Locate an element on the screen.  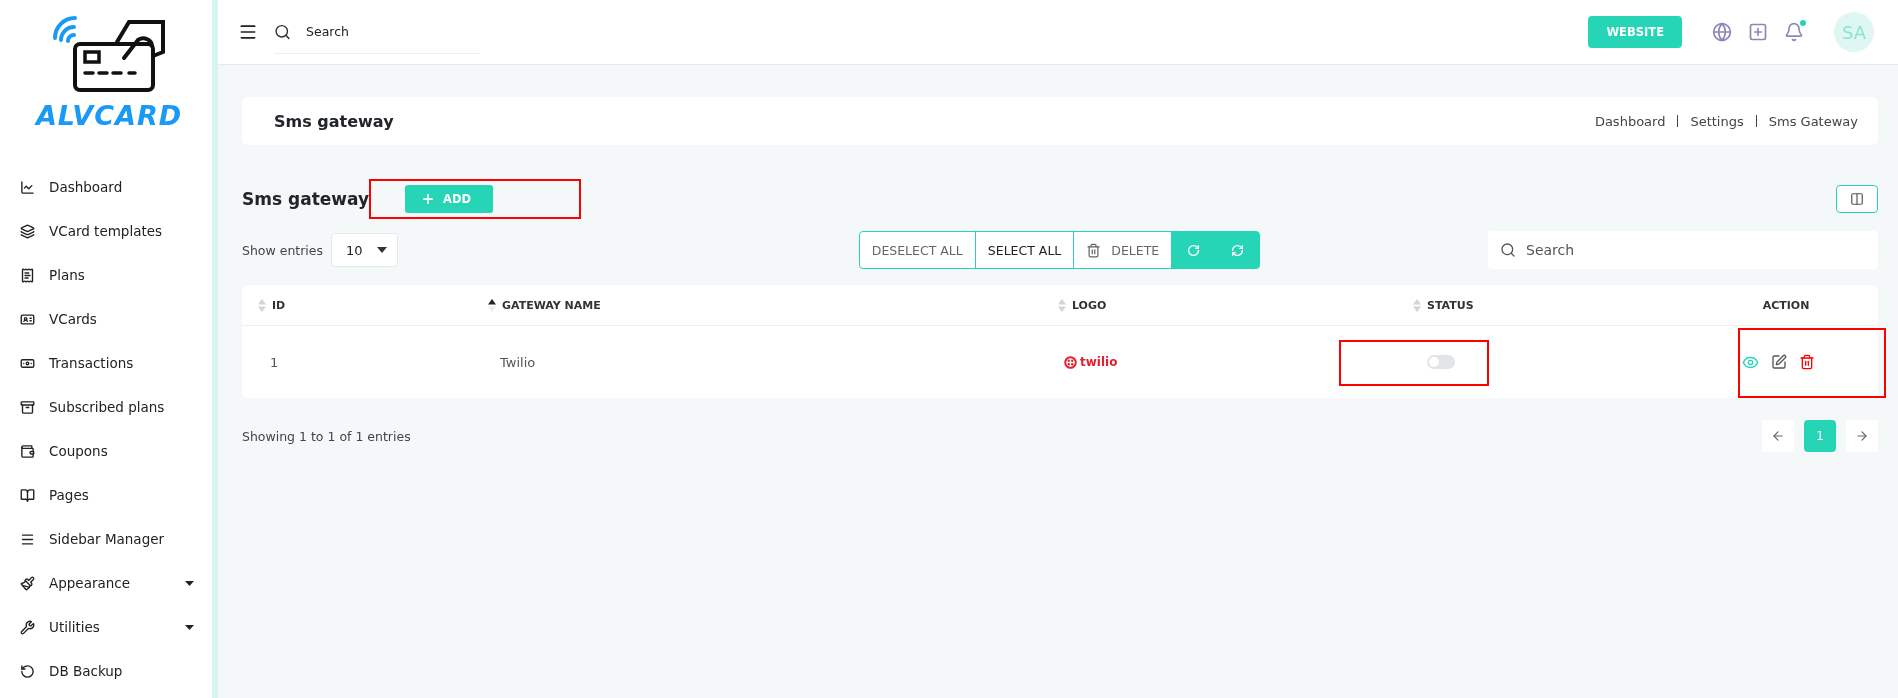
table-search-field: Search is located at coordinates (1683, 250).